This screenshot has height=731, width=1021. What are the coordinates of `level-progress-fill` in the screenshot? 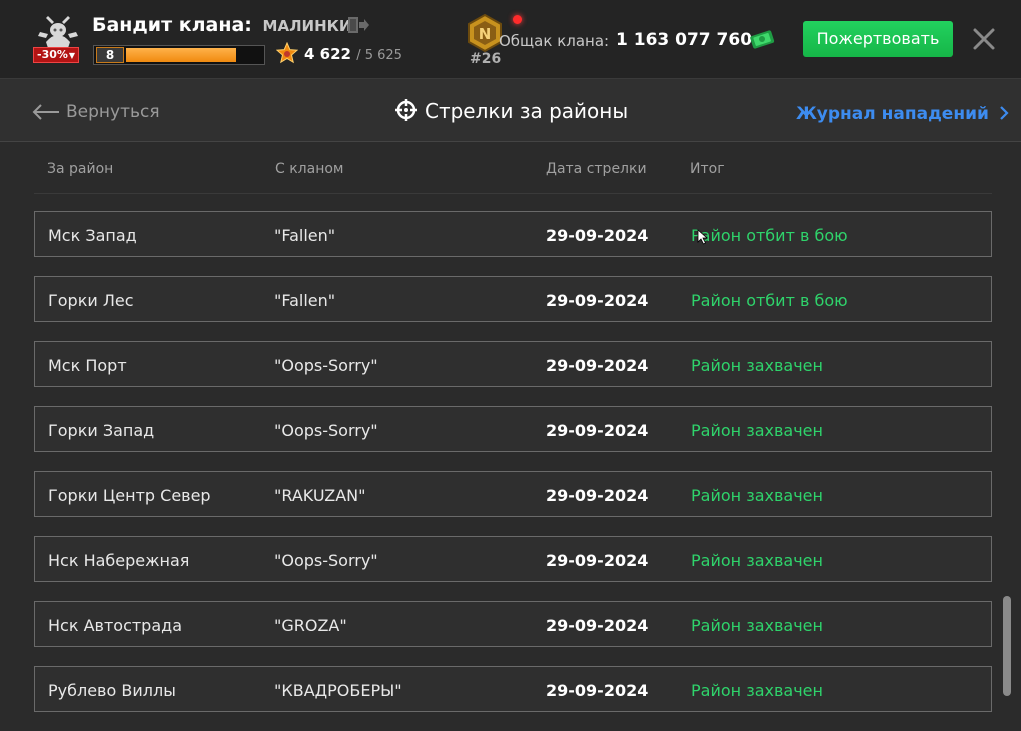 It's located at (181, 55).